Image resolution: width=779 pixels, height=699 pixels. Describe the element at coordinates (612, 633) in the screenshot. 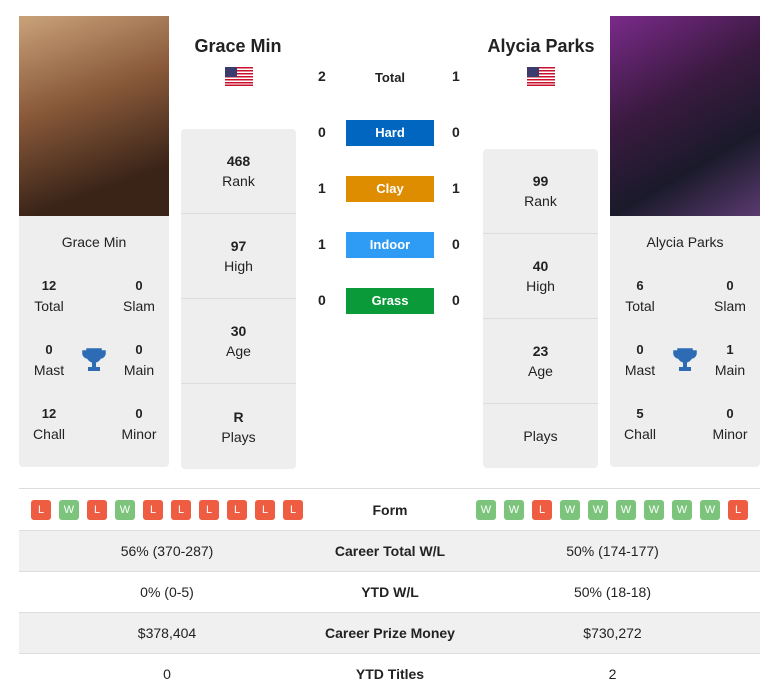

I see `right-value: $730,272` at that location.